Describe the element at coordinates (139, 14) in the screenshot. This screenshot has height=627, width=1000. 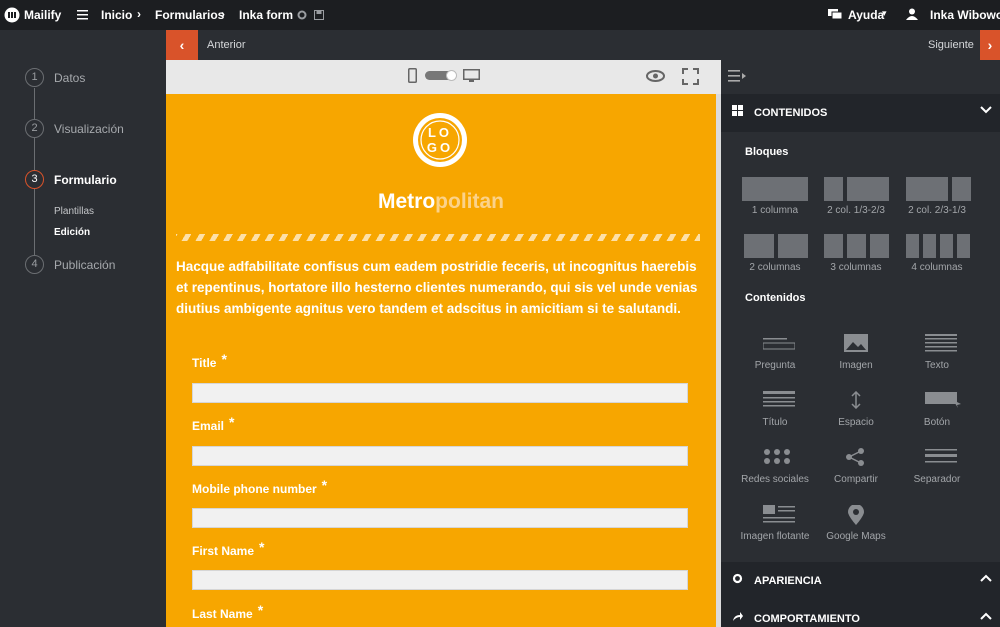
I see `chevron-right-icon: ›` at that location.